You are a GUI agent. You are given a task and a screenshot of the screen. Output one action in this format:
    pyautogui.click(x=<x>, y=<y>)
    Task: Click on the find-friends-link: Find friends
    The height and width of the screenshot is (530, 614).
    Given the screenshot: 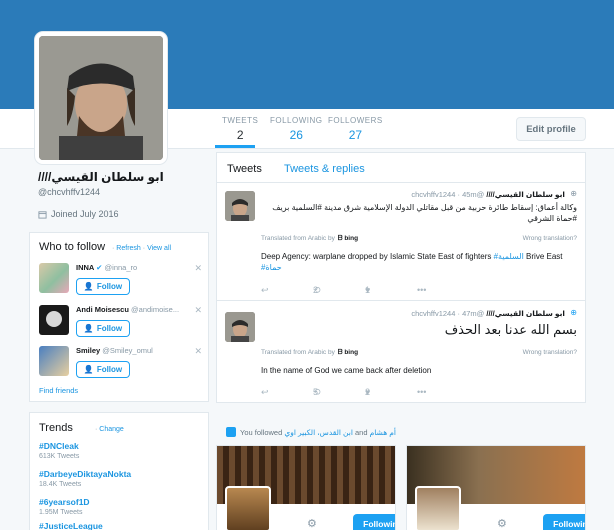 What is the action you would take?
    pyautogui.click(x=58, y=390)
    